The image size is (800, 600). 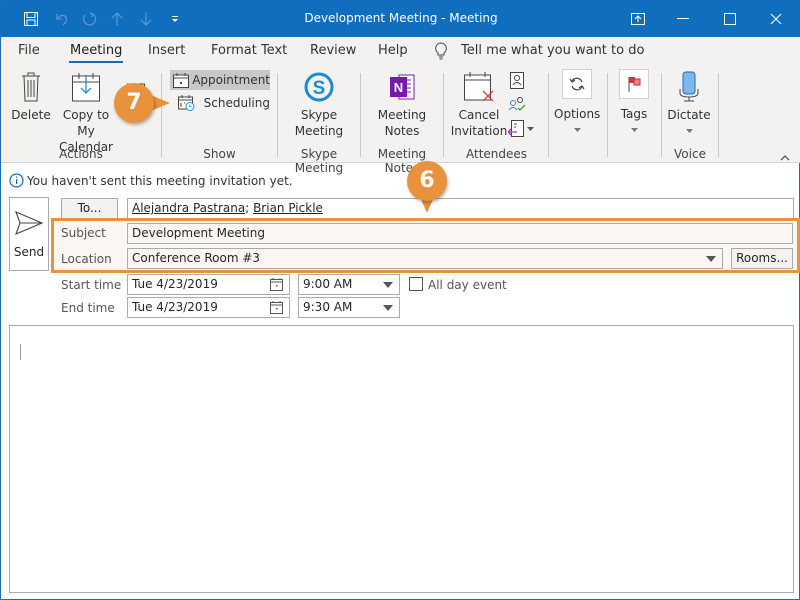 I want to click on callout-number: 6, so click(x=427, y=181).